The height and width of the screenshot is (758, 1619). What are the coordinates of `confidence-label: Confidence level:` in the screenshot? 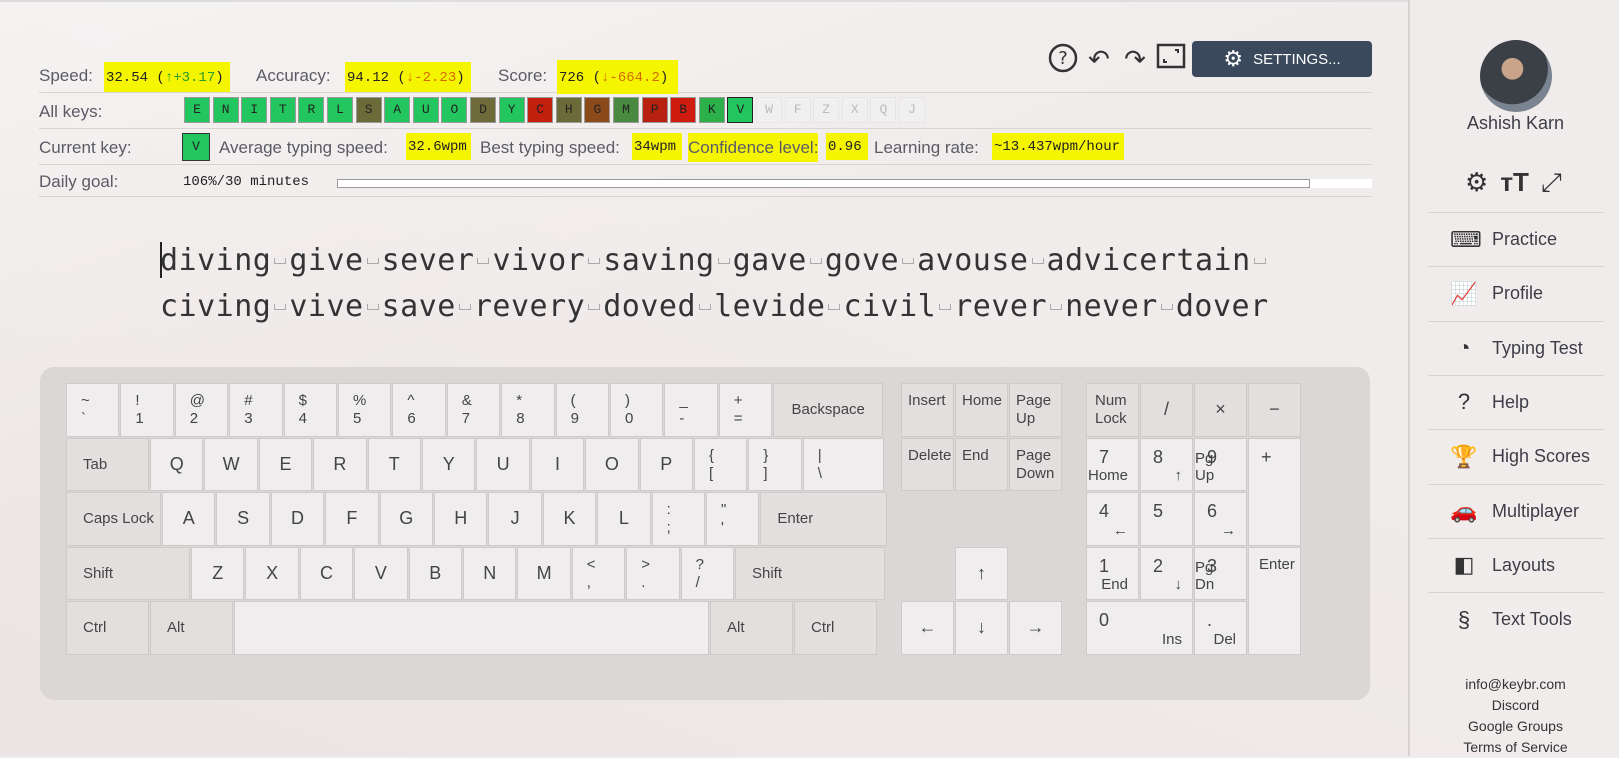 It's located at (753, 147).